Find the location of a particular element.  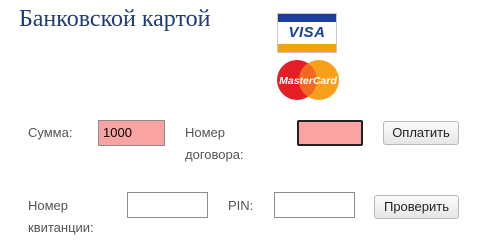

mastercard-logo-text: MasterCard is located at coordinates (308, 81).